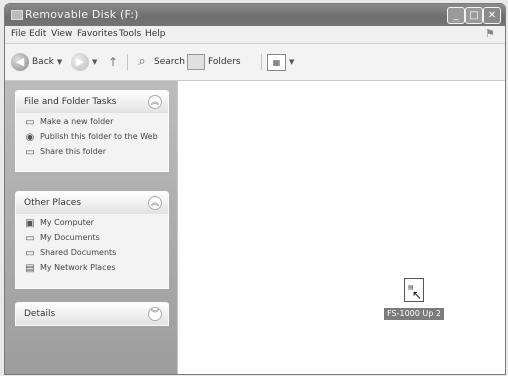 The height and width of the screenshot is (376, 508). Describe the element at coordinates (43, 62) in the screenshot. I see `back-label: Back` at that location.